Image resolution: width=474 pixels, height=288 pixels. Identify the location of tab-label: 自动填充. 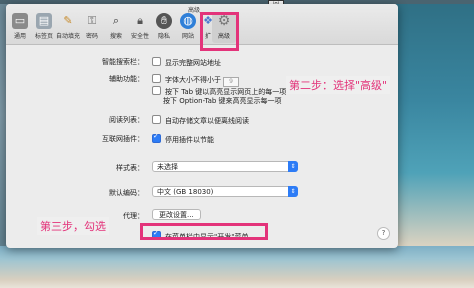
(68, 36).